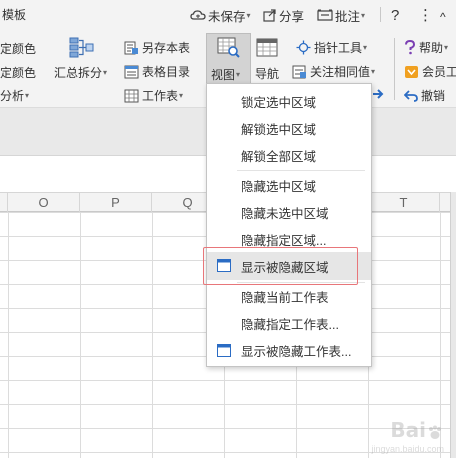 This screenshot has width=456, height=458. I want to click on related-values-label: 关注相同值, so click(340, 72).